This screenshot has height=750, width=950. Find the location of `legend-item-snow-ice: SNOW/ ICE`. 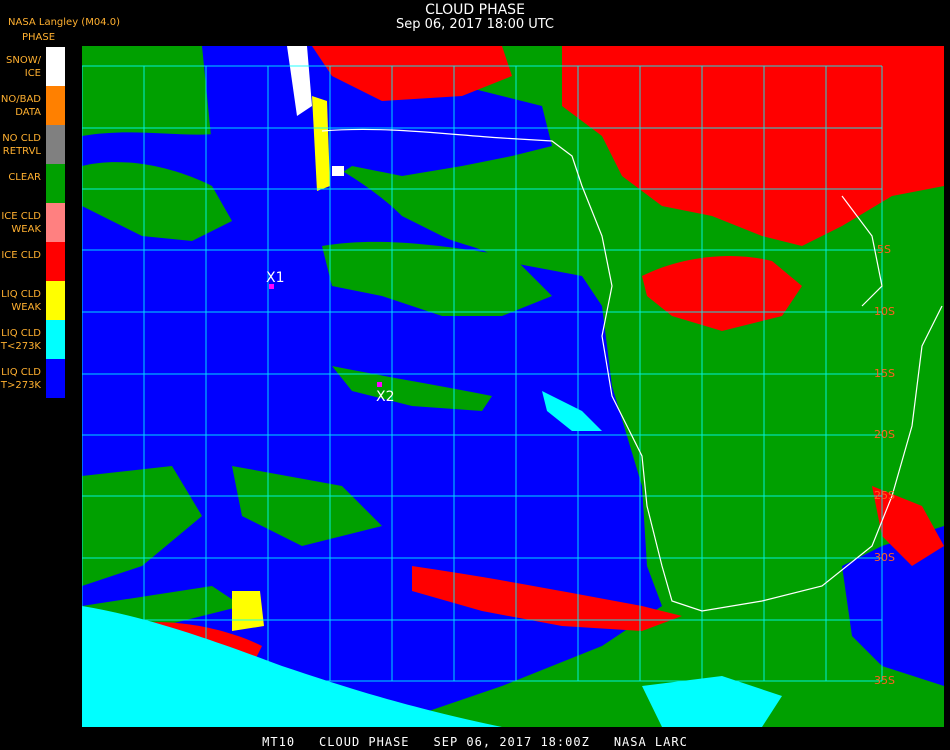

legend-item-snow-ice: SNOW/ ICE is located at coordinates (33, 66).